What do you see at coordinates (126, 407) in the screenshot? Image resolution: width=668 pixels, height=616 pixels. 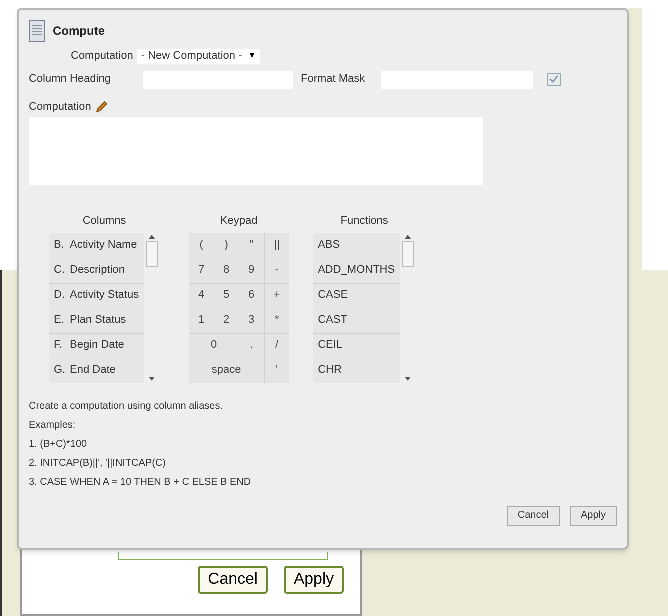 I see `help-text: Create a computation using column aliases.` at bounding box center [126, 407].